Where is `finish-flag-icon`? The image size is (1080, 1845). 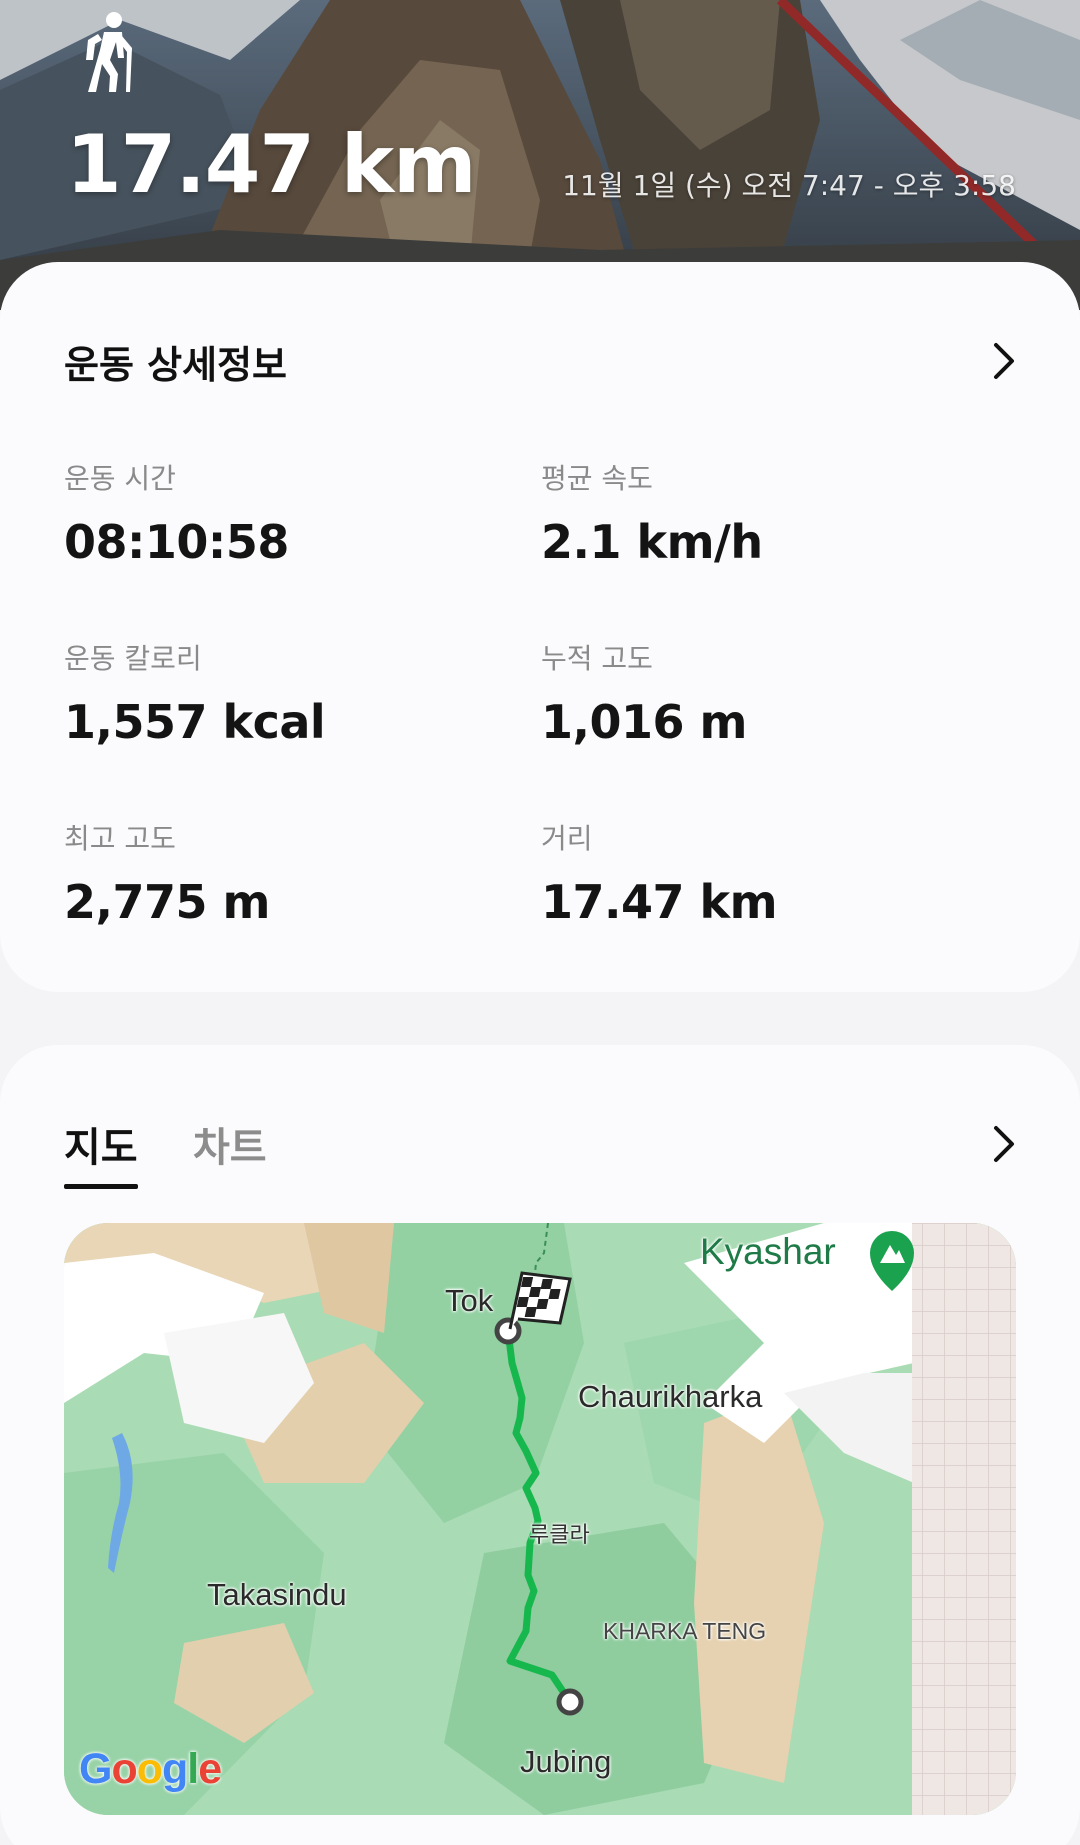
finish-flag-icon is located at coordinates (540, 1300).